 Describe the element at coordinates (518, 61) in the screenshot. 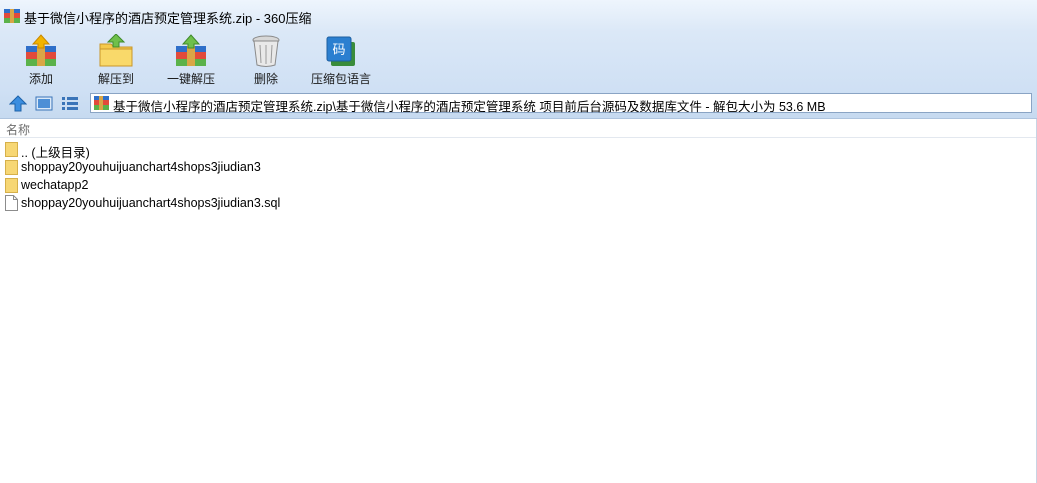

I see `toolbar: 添加 解压到 一键解压 删除 码 压缩包语言` at that location.